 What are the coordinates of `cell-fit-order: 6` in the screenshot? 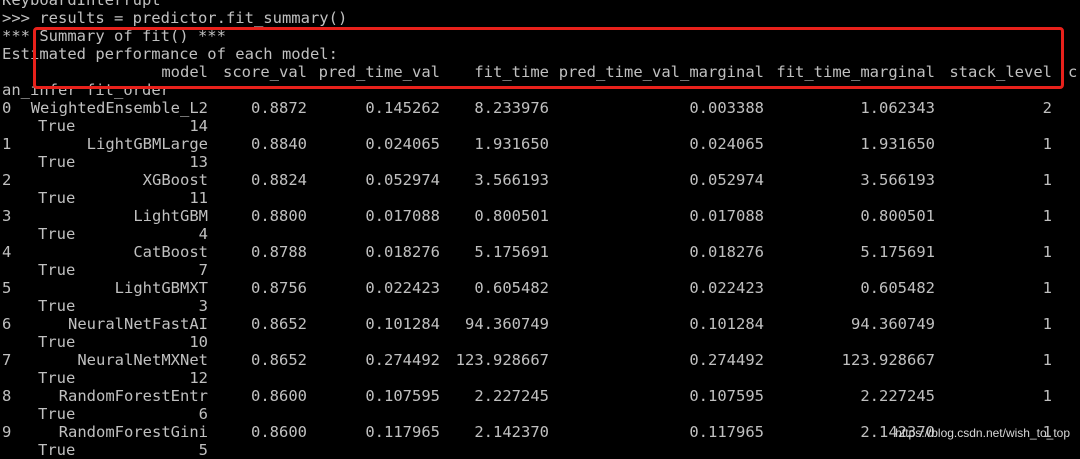 It's located at (203, 414).